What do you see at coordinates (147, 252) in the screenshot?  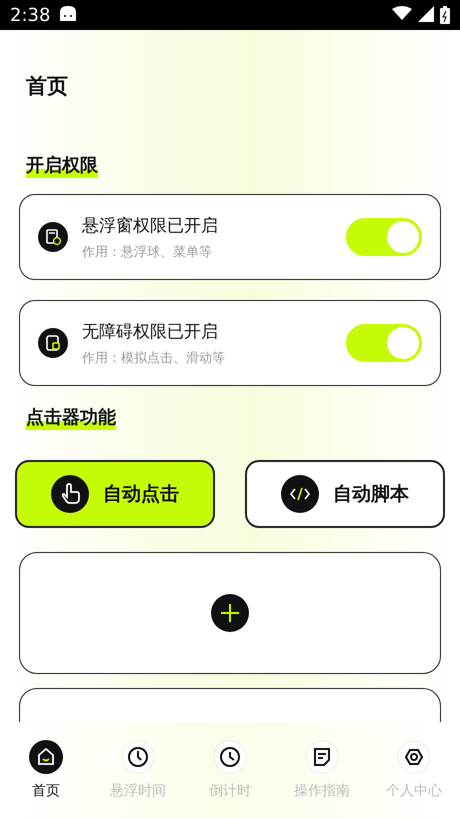 I see `permission-subtitle: 作用：悬浮球、菜单等` at bounding box center [147, 252].